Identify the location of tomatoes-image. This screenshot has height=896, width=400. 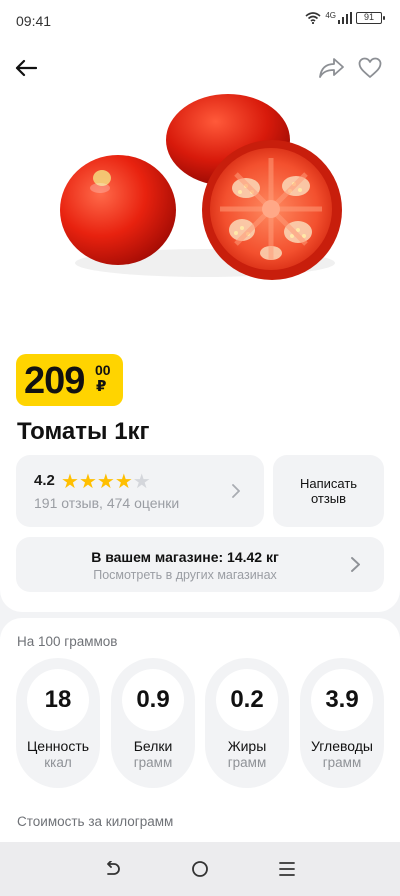
(201, 187).